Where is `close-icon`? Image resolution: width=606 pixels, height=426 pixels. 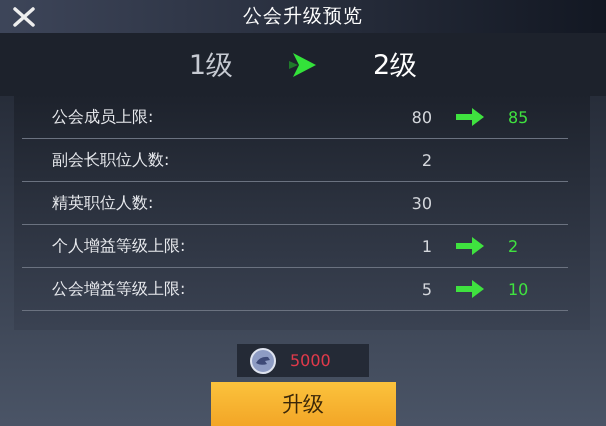
close-icon is located at coordinates (24, 17).